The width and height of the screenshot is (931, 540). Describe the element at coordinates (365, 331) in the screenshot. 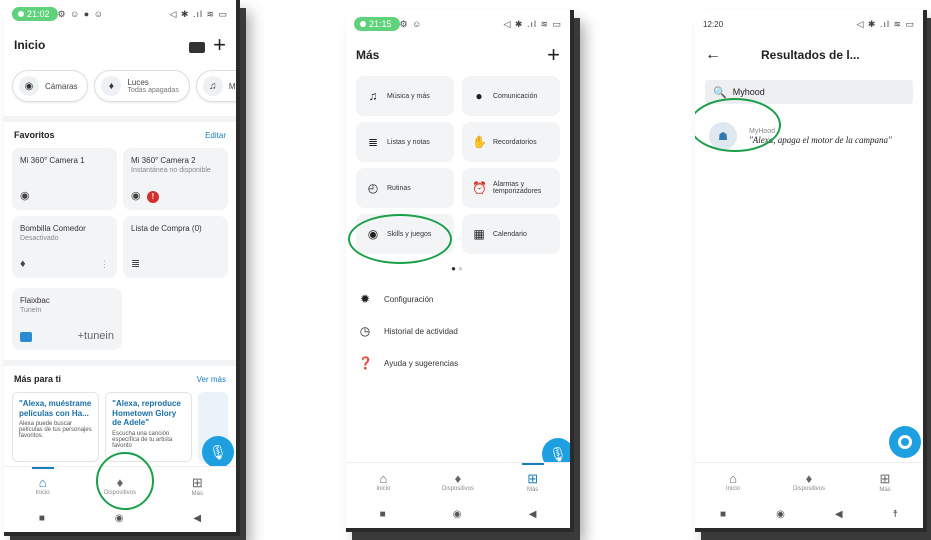

I see `history-icon: ◷` at that location.